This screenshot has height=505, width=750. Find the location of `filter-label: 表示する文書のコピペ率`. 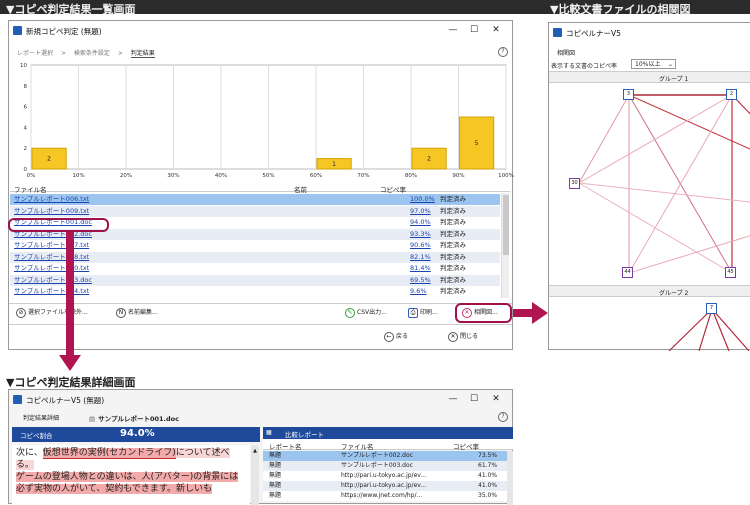

filter-label: 表示する文書のコピペ率 is located at coordinates (584, 66).